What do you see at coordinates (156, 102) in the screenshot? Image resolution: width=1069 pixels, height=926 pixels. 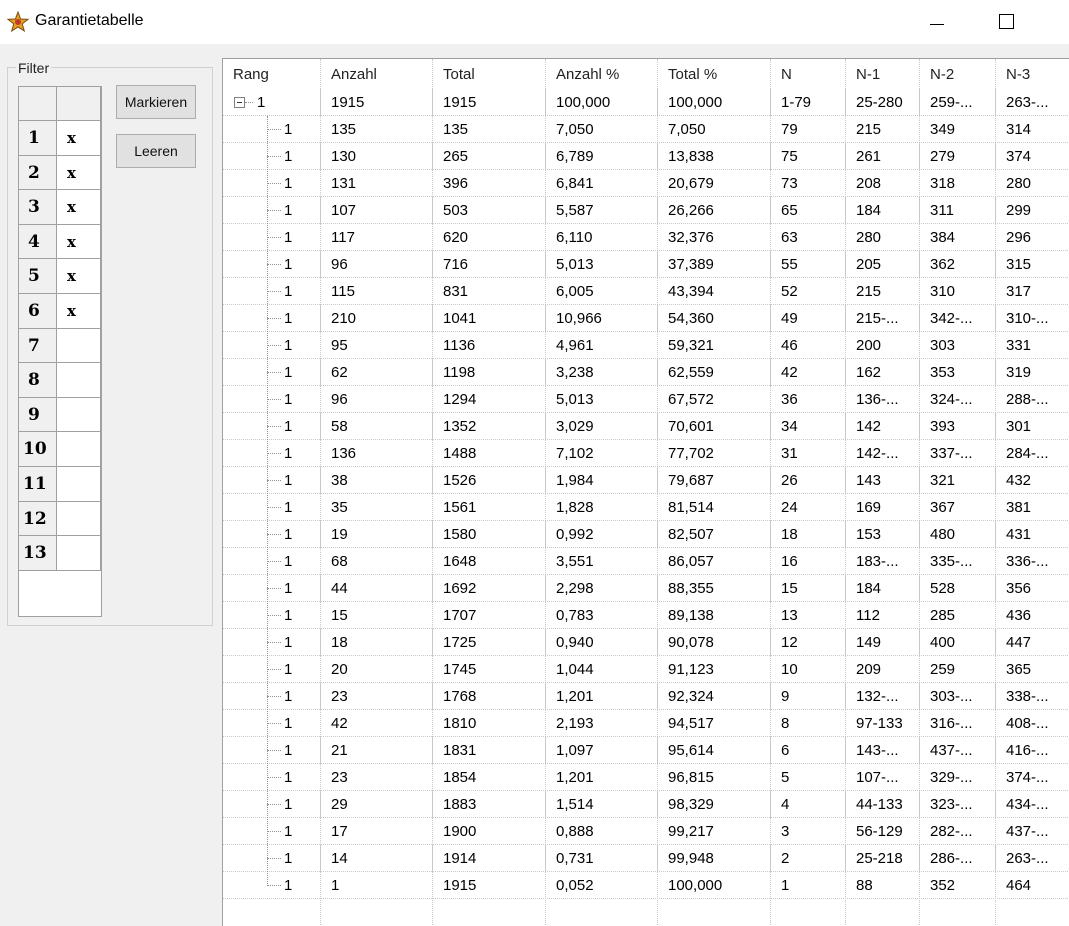 I see `markieren-button: Markieren` at bounding box center [156, 102].